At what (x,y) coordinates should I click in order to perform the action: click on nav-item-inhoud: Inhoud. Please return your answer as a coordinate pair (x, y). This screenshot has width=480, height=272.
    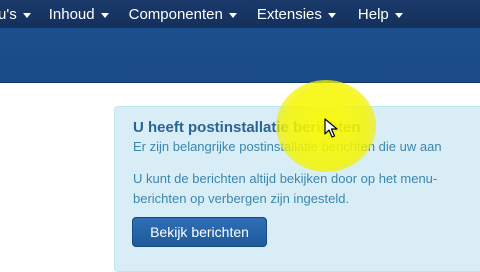
    Looking at the image, I should click on (79, 14).